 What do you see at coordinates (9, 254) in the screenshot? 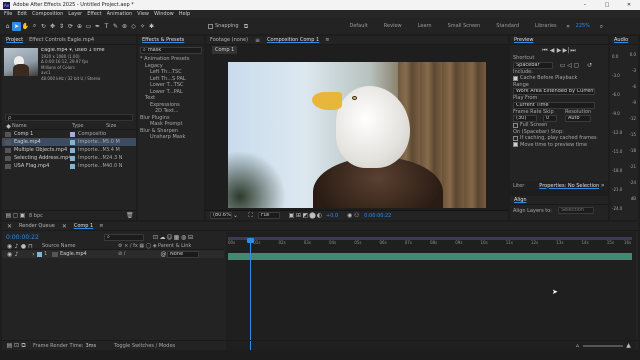
I see `eye-icon: ◉` at bounding box center [9, 254].